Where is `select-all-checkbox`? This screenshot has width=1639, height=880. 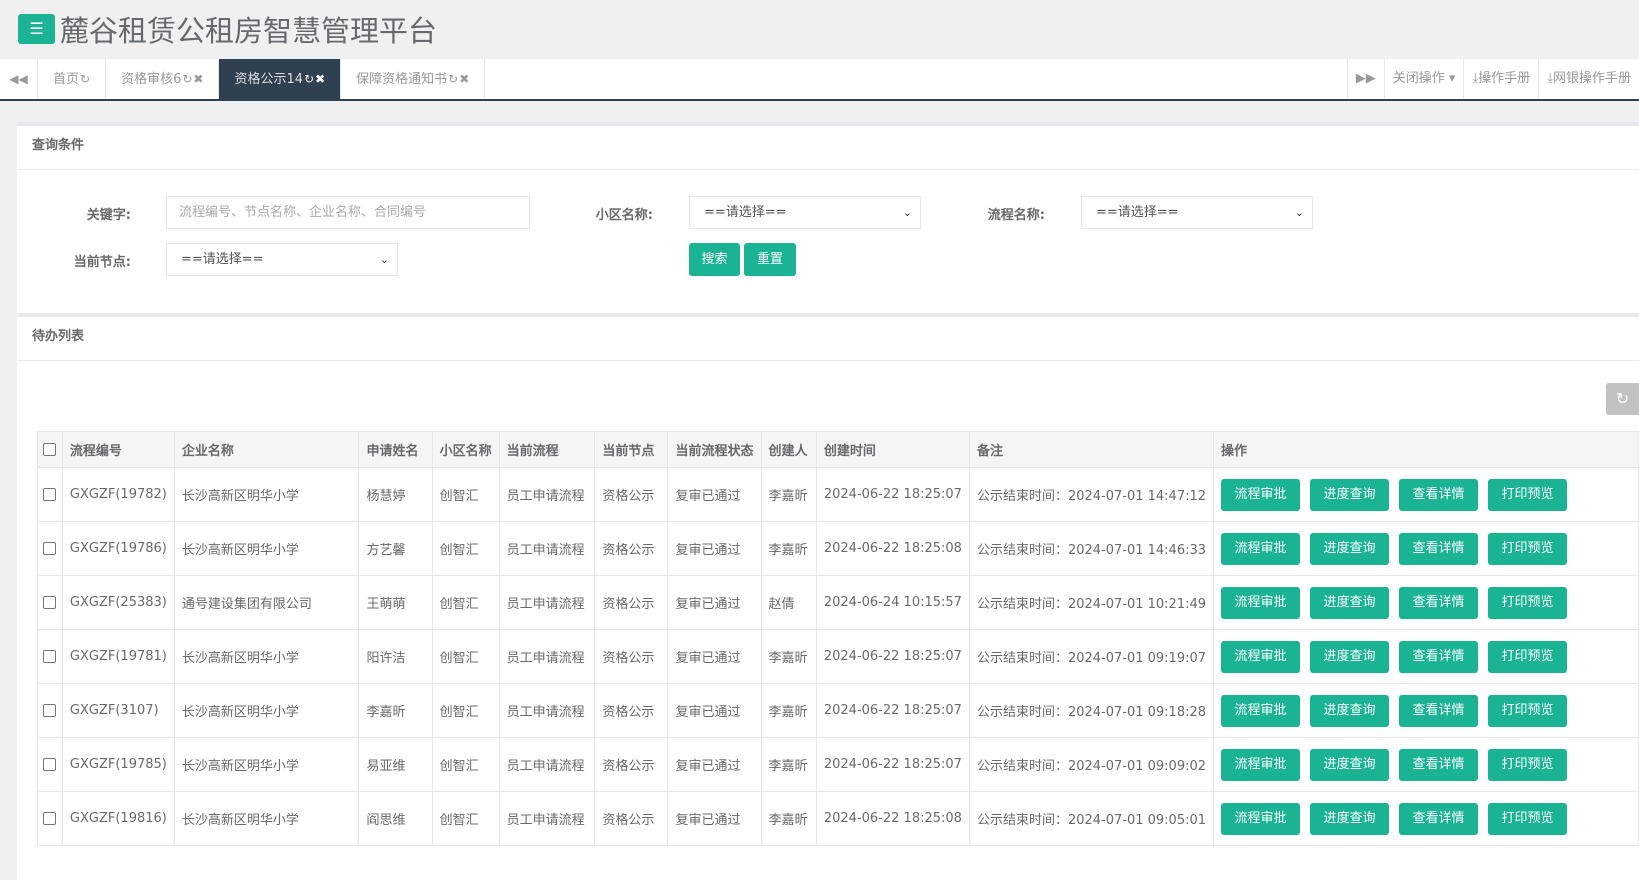
select-all-checkbox is located at coordinates (50, 449).